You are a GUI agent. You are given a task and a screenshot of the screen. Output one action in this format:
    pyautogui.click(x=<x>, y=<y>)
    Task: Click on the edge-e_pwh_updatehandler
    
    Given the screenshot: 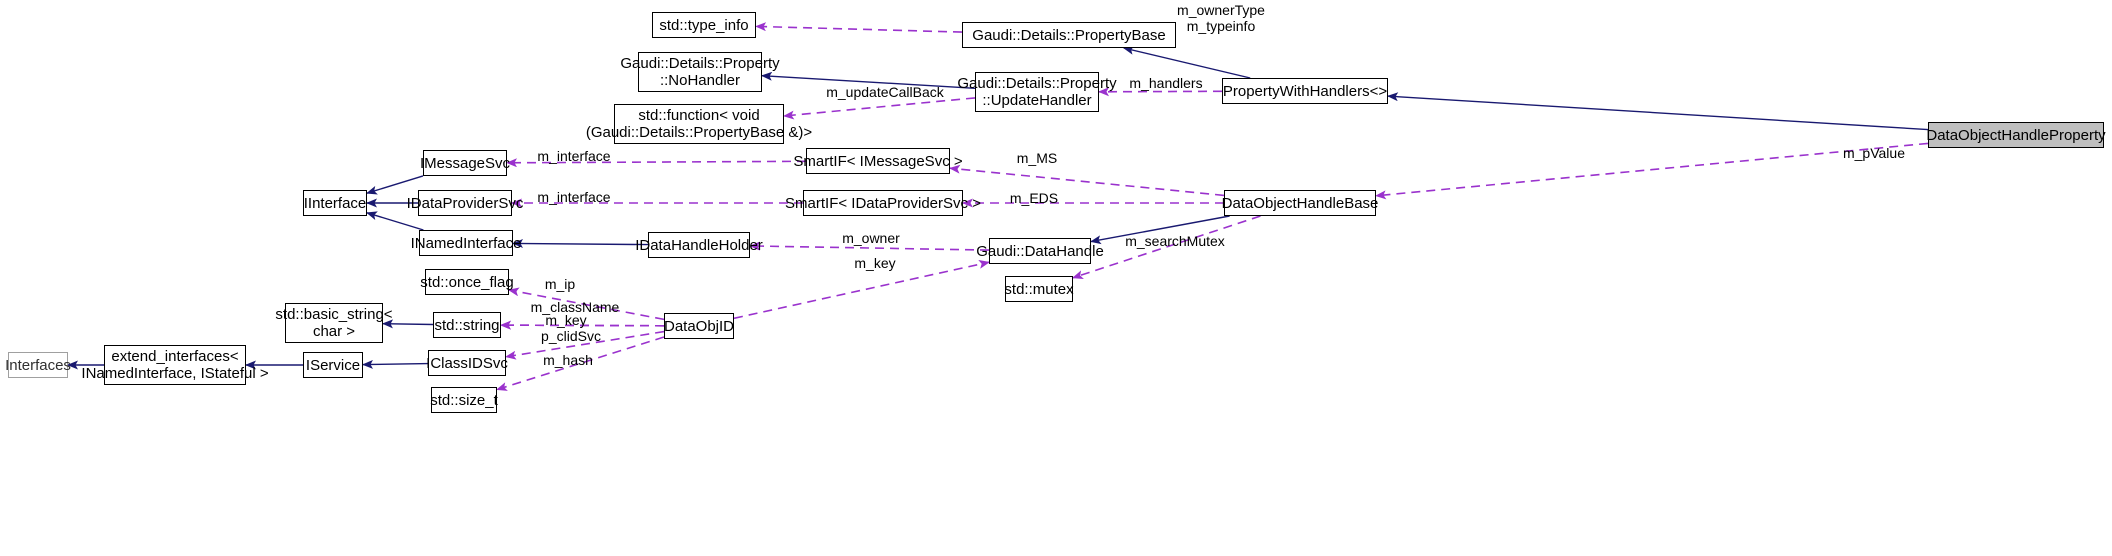 What is the action you would take?
    pyautogui.click(x=1160, y=92)
    